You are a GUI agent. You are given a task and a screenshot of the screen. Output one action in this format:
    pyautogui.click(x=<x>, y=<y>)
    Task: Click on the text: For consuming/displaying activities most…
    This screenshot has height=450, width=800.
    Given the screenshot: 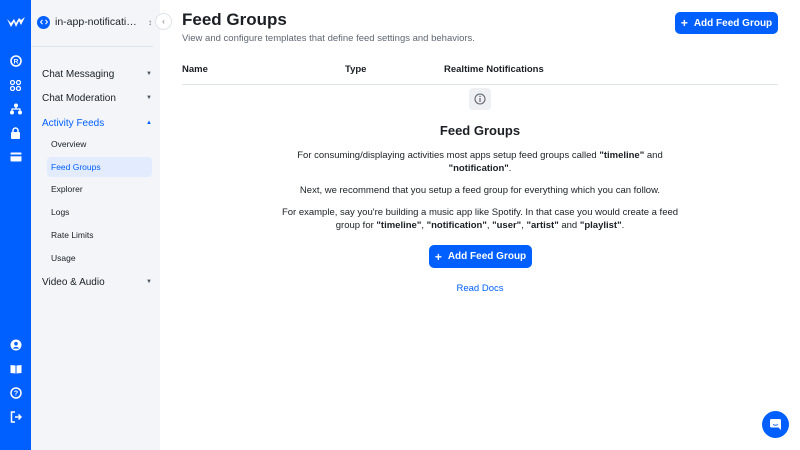 What is the action you would take?
    pyautogui.click(x=448, y=155)
    